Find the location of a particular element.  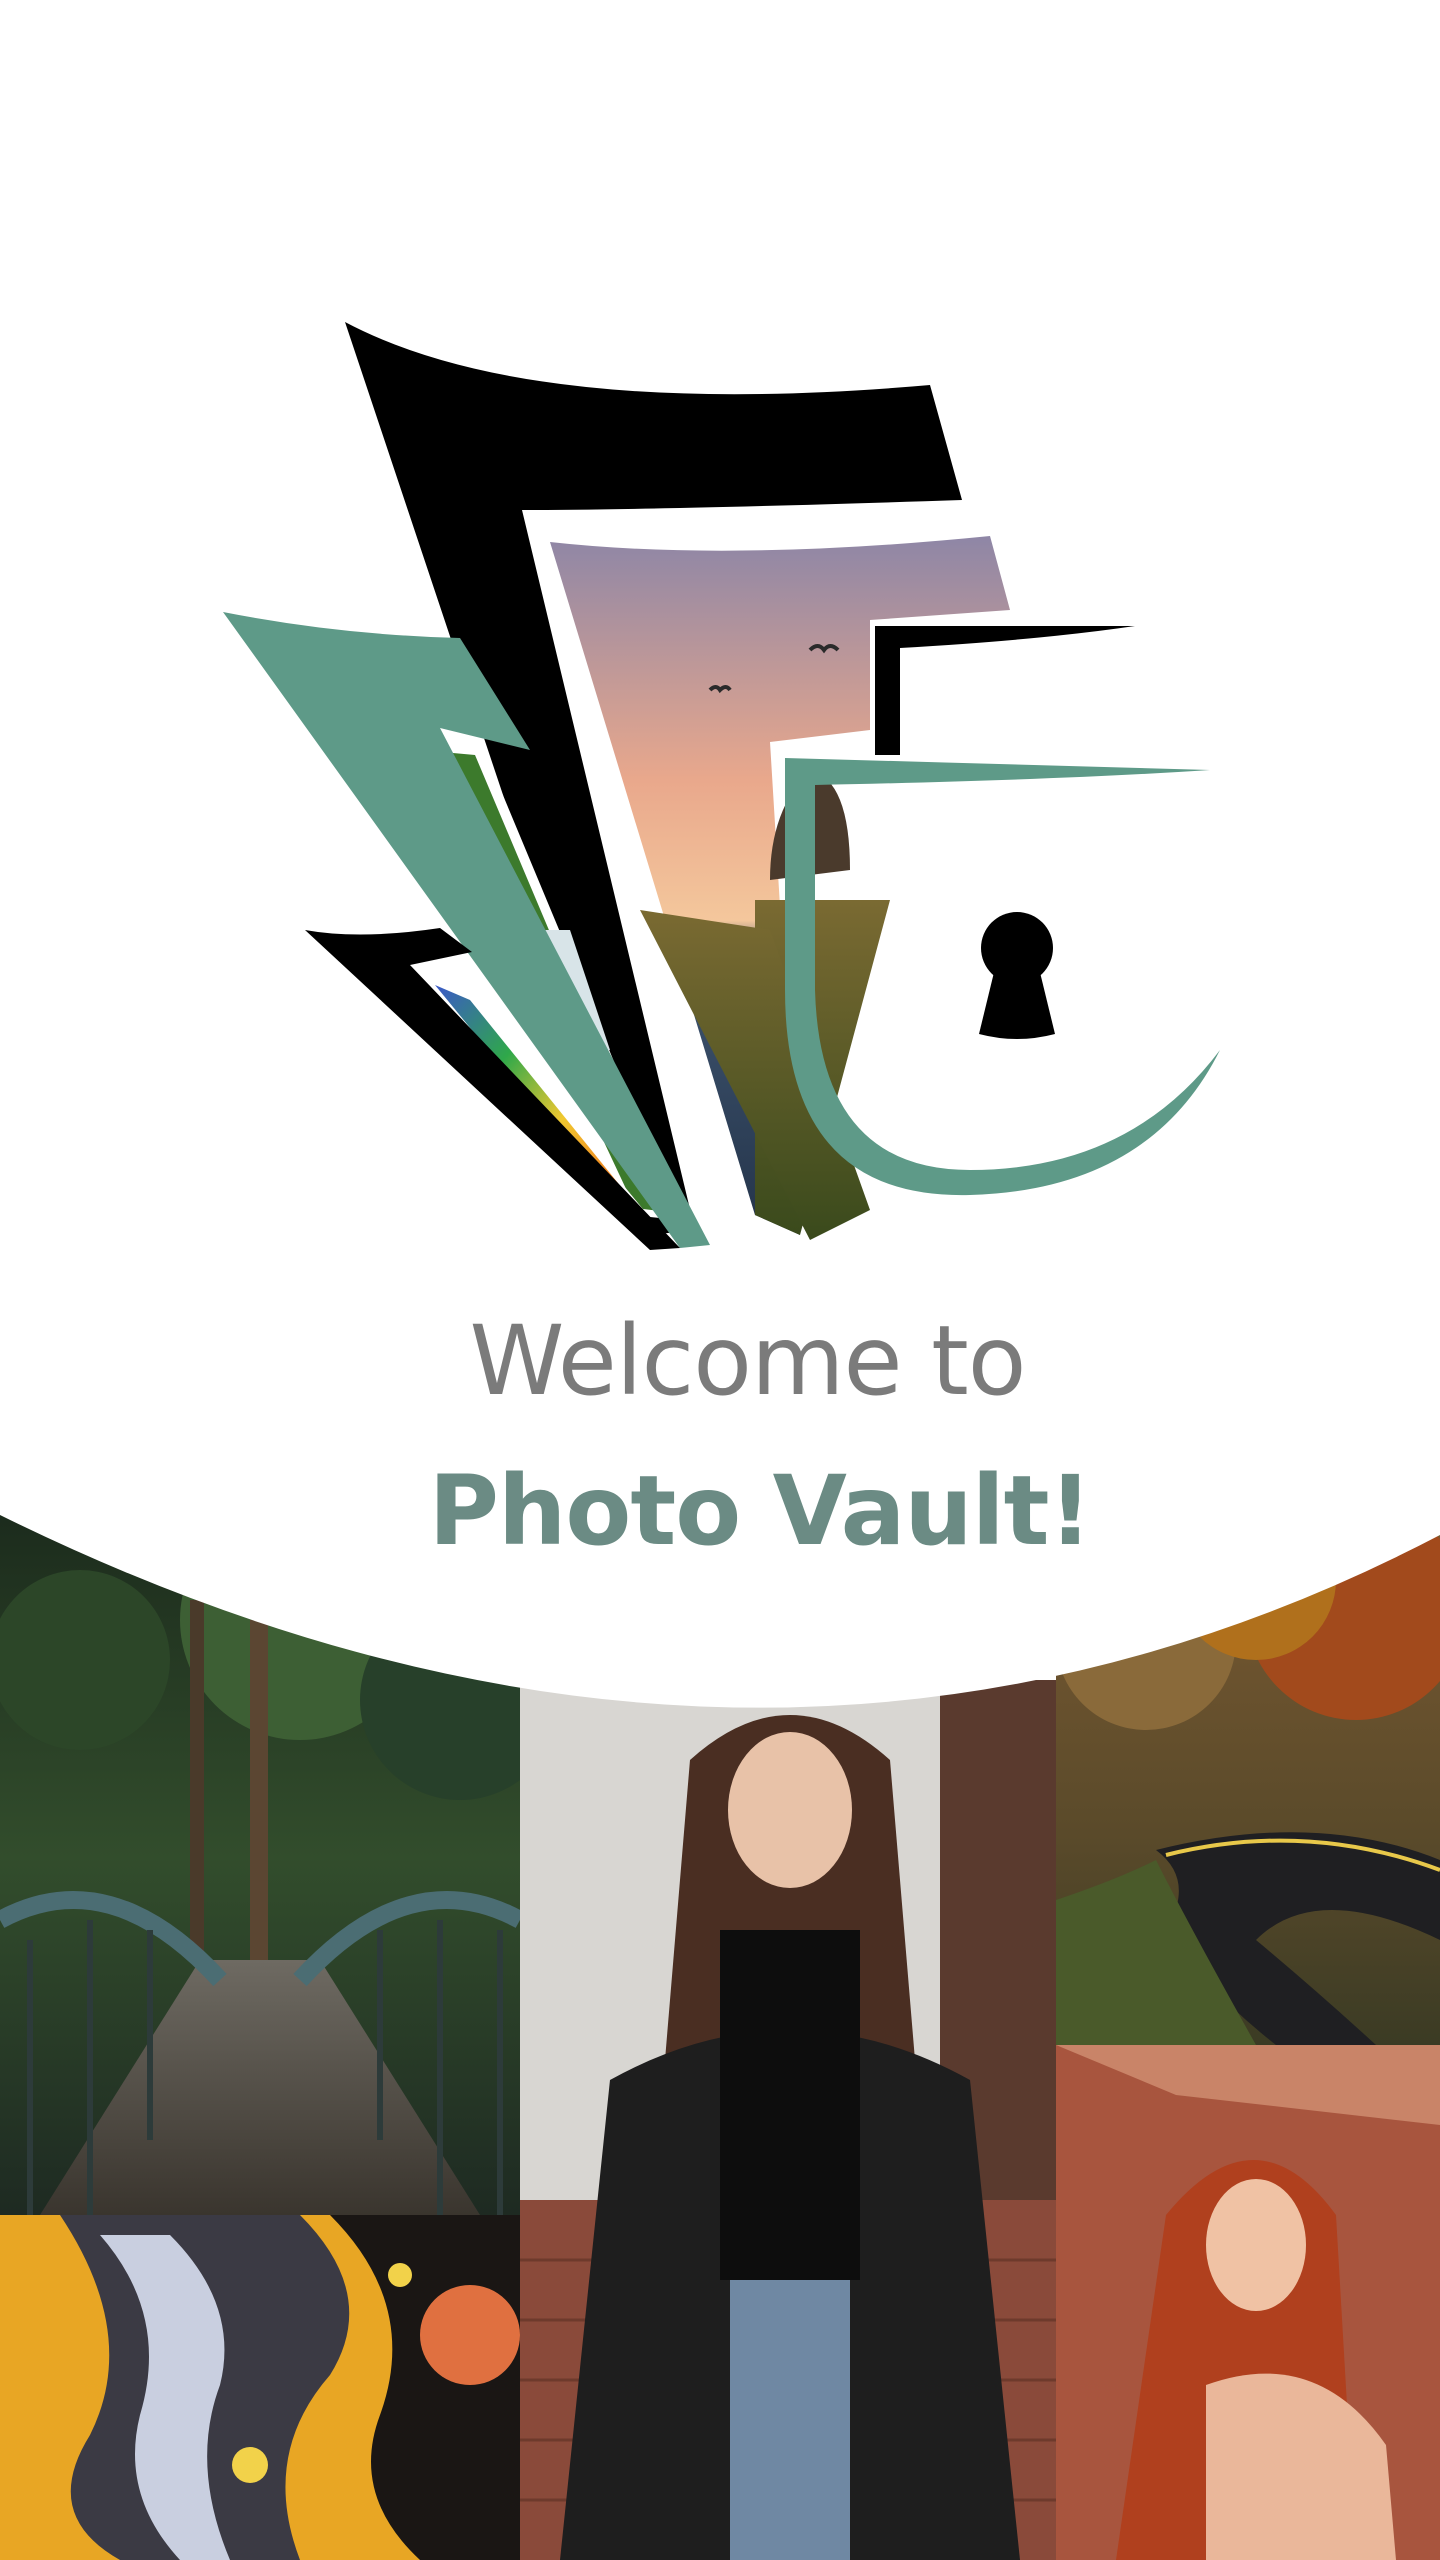

redhead-portrait-photo is located at coordinates (1248, 2302).